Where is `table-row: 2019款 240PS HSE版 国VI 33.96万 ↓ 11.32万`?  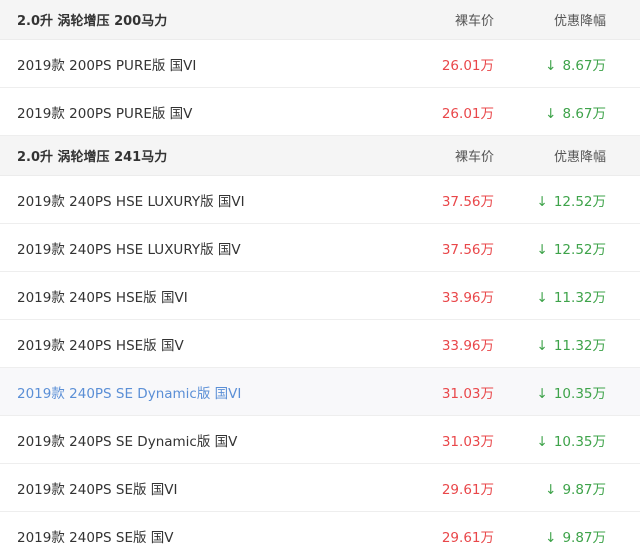
table-row: 2019款 240PS HSE版 国VI 33.96万 ↓ 11.32万 is located at coordinates (320, 296).